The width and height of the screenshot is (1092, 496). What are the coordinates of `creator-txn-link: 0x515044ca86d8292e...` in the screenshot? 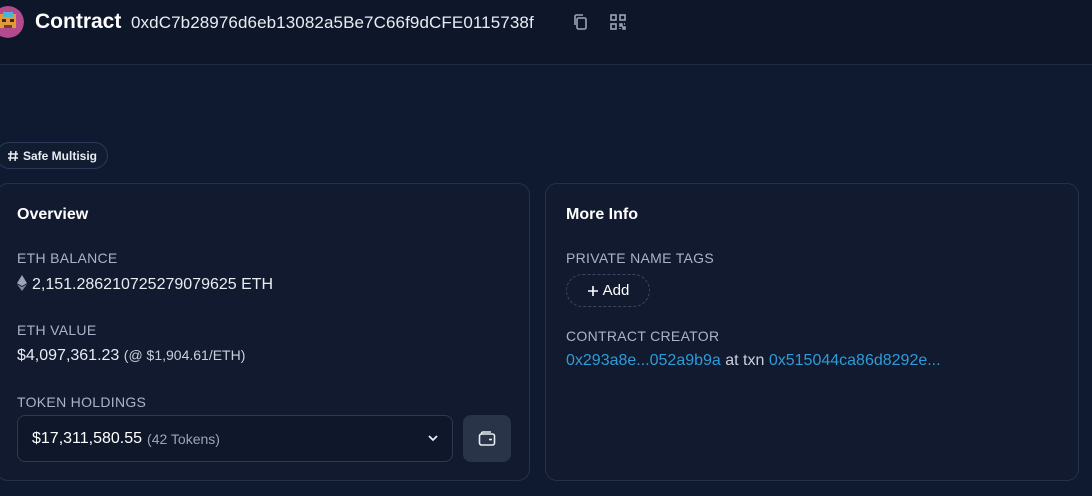 It's located at (855, 360).